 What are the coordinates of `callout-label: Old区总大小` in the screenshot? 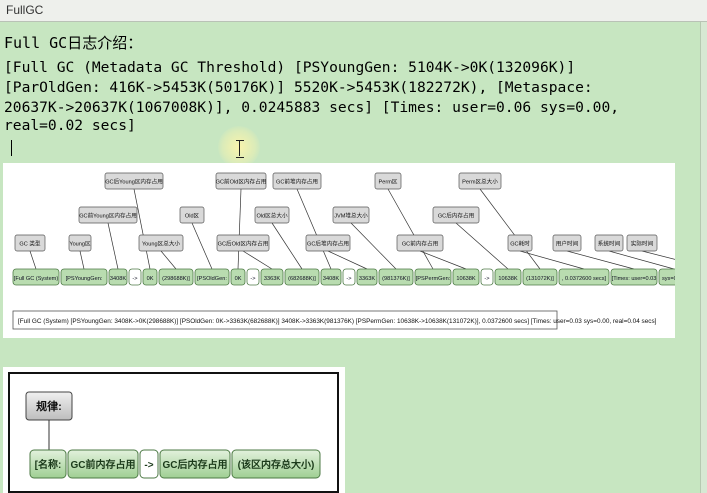 It's located at (271, 216).